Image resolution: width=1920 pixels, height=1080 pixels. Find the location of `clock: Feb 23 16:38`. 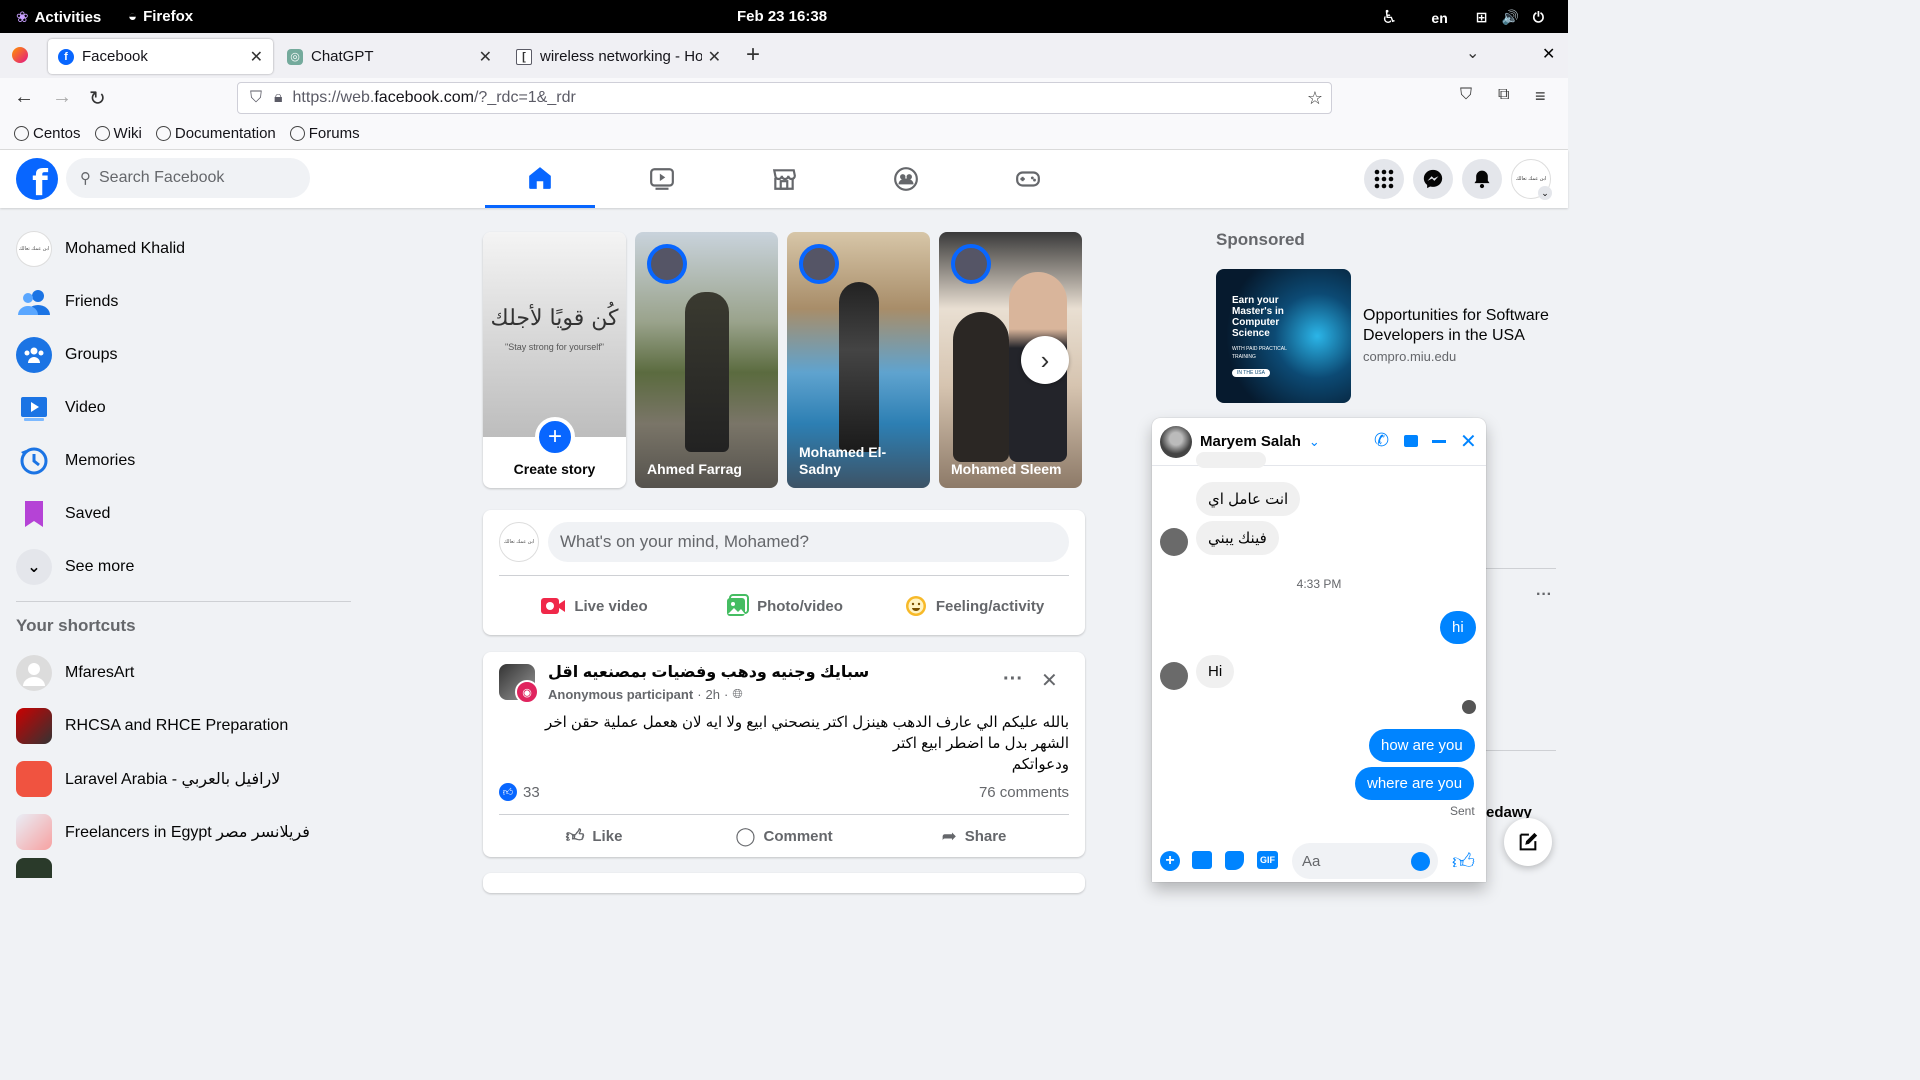

clock: Feb 23 16:38 is located at coordinates (782, 16).